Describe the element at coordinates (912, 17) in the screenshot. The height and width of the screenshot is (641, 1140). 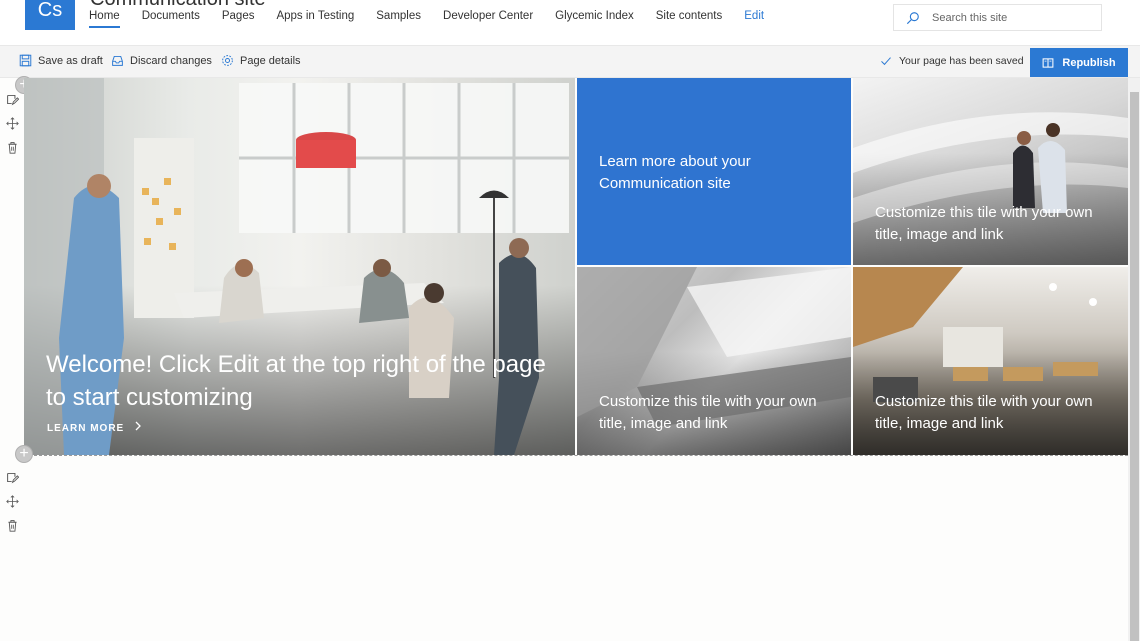
I see `search-icon` at that location.